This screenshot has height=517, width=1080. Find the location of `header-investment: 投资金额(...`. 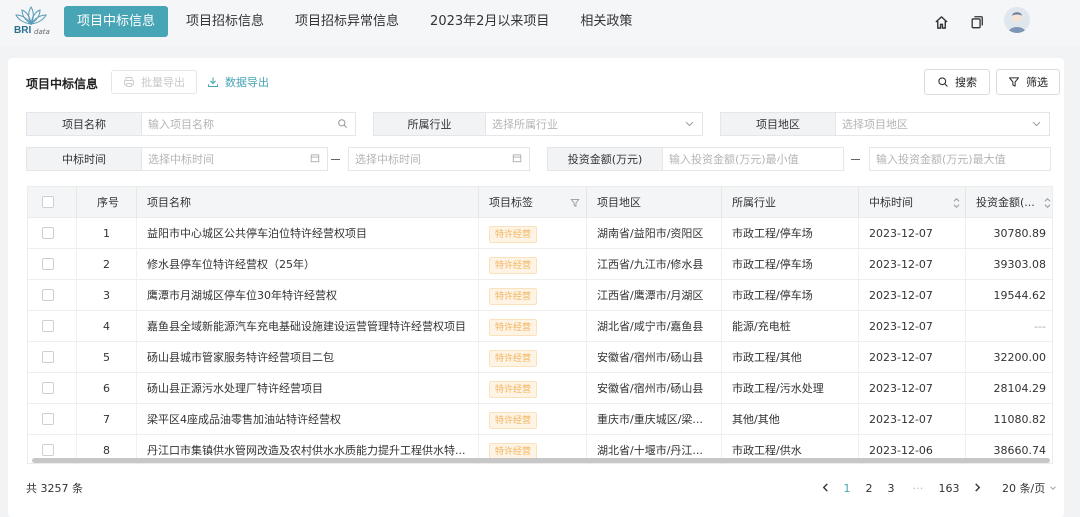

header-investment: 投资金额(... is located at coordinates (1009, 202).